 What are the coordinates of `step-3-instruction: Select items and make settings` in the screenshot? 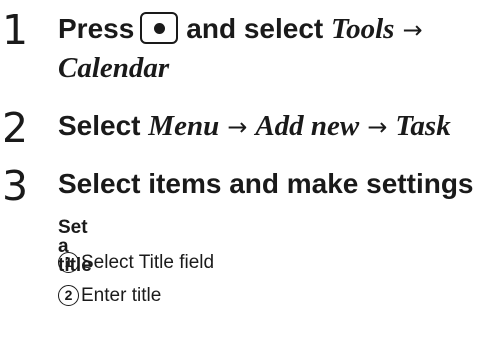 It's located at (266, 183).